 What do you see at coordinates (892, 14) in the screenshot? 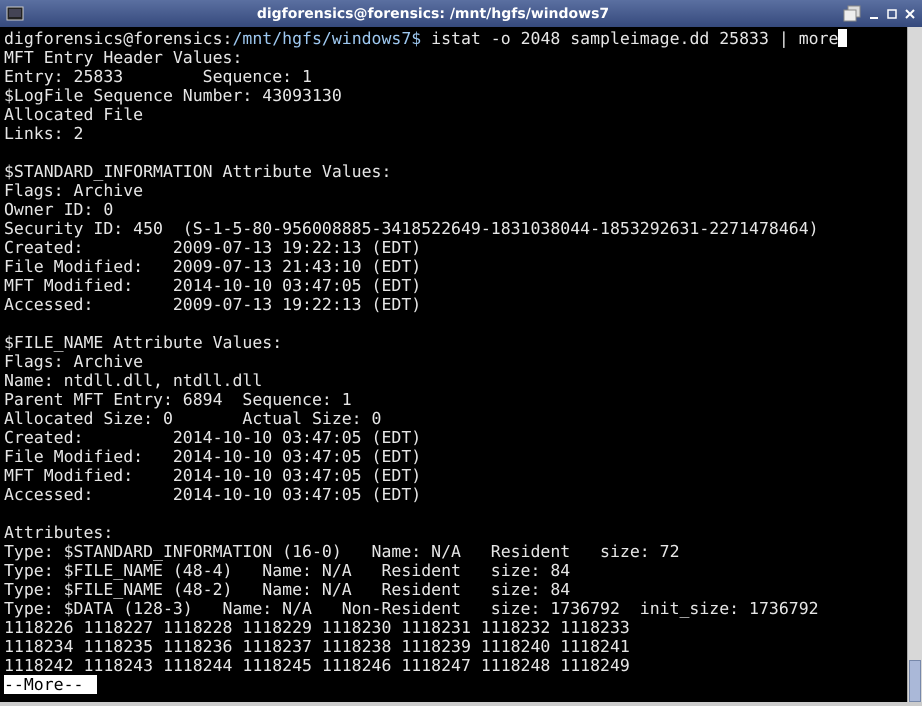
I see `maximize-icon` at bounding box center [892, 14].